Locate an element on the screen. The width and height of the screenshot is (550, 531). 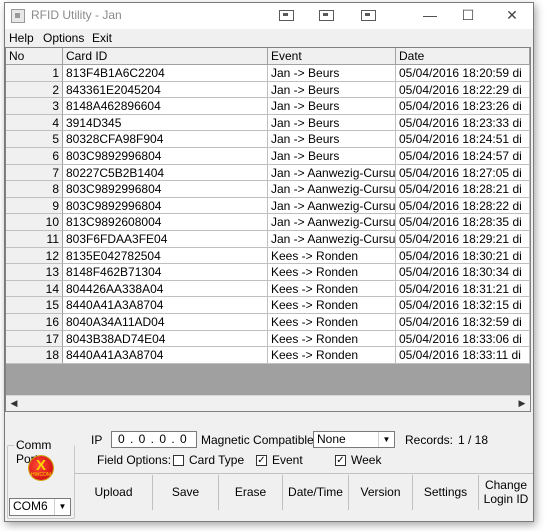
cell-no: 9 is located at coordinates (34, 206).